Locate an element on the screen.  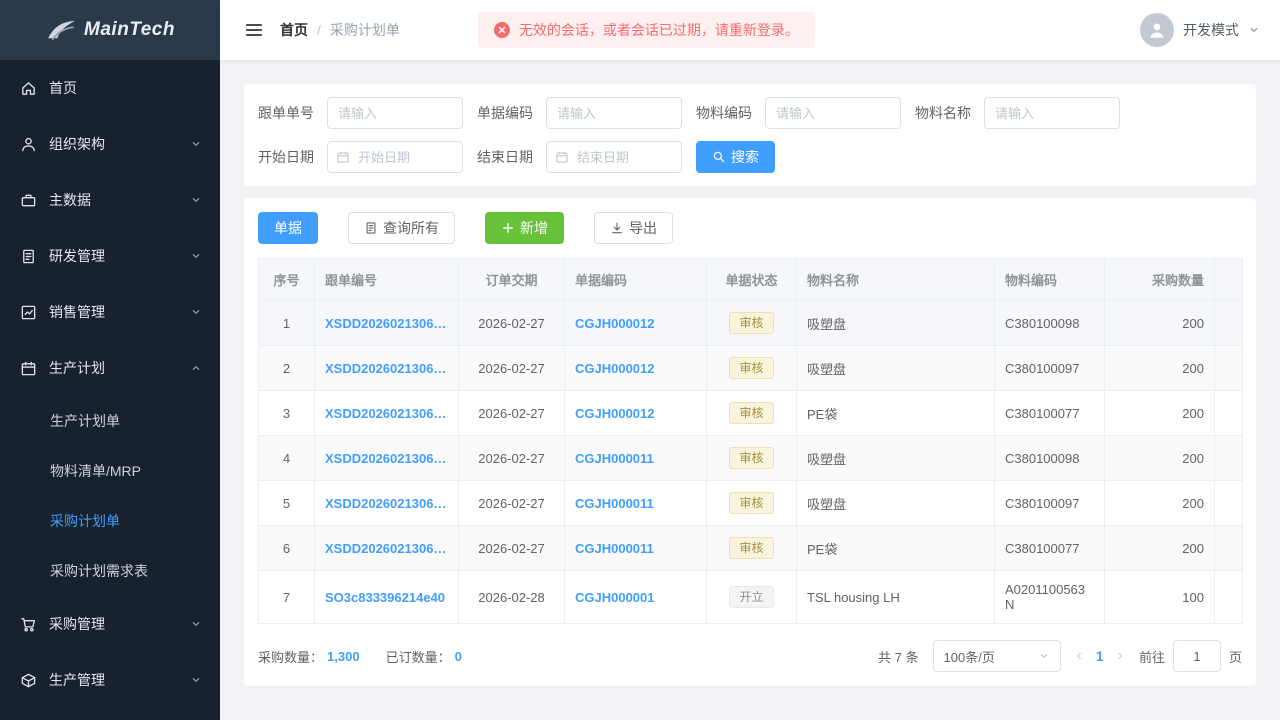
cell-seq: 3 is located at coordinates (286, 413).